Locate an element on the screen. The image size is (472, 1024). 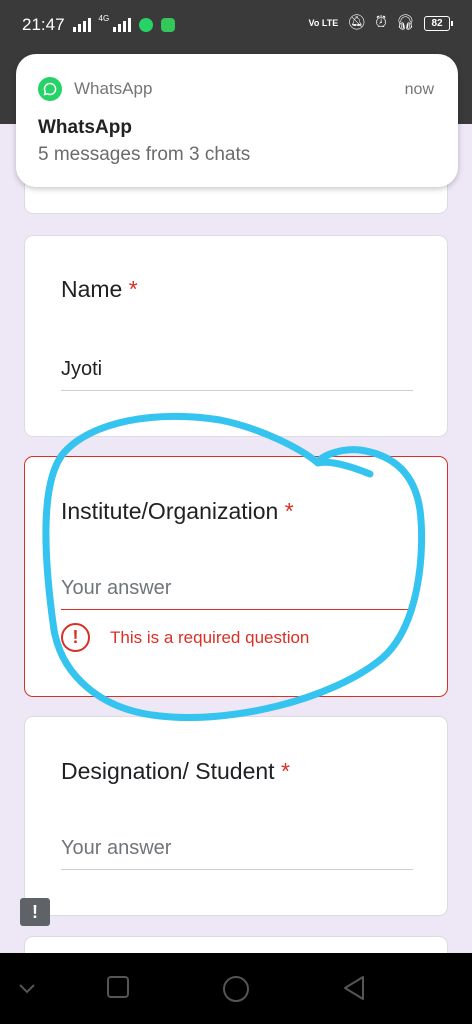
signal-icon is located at coordinates (81, 25).